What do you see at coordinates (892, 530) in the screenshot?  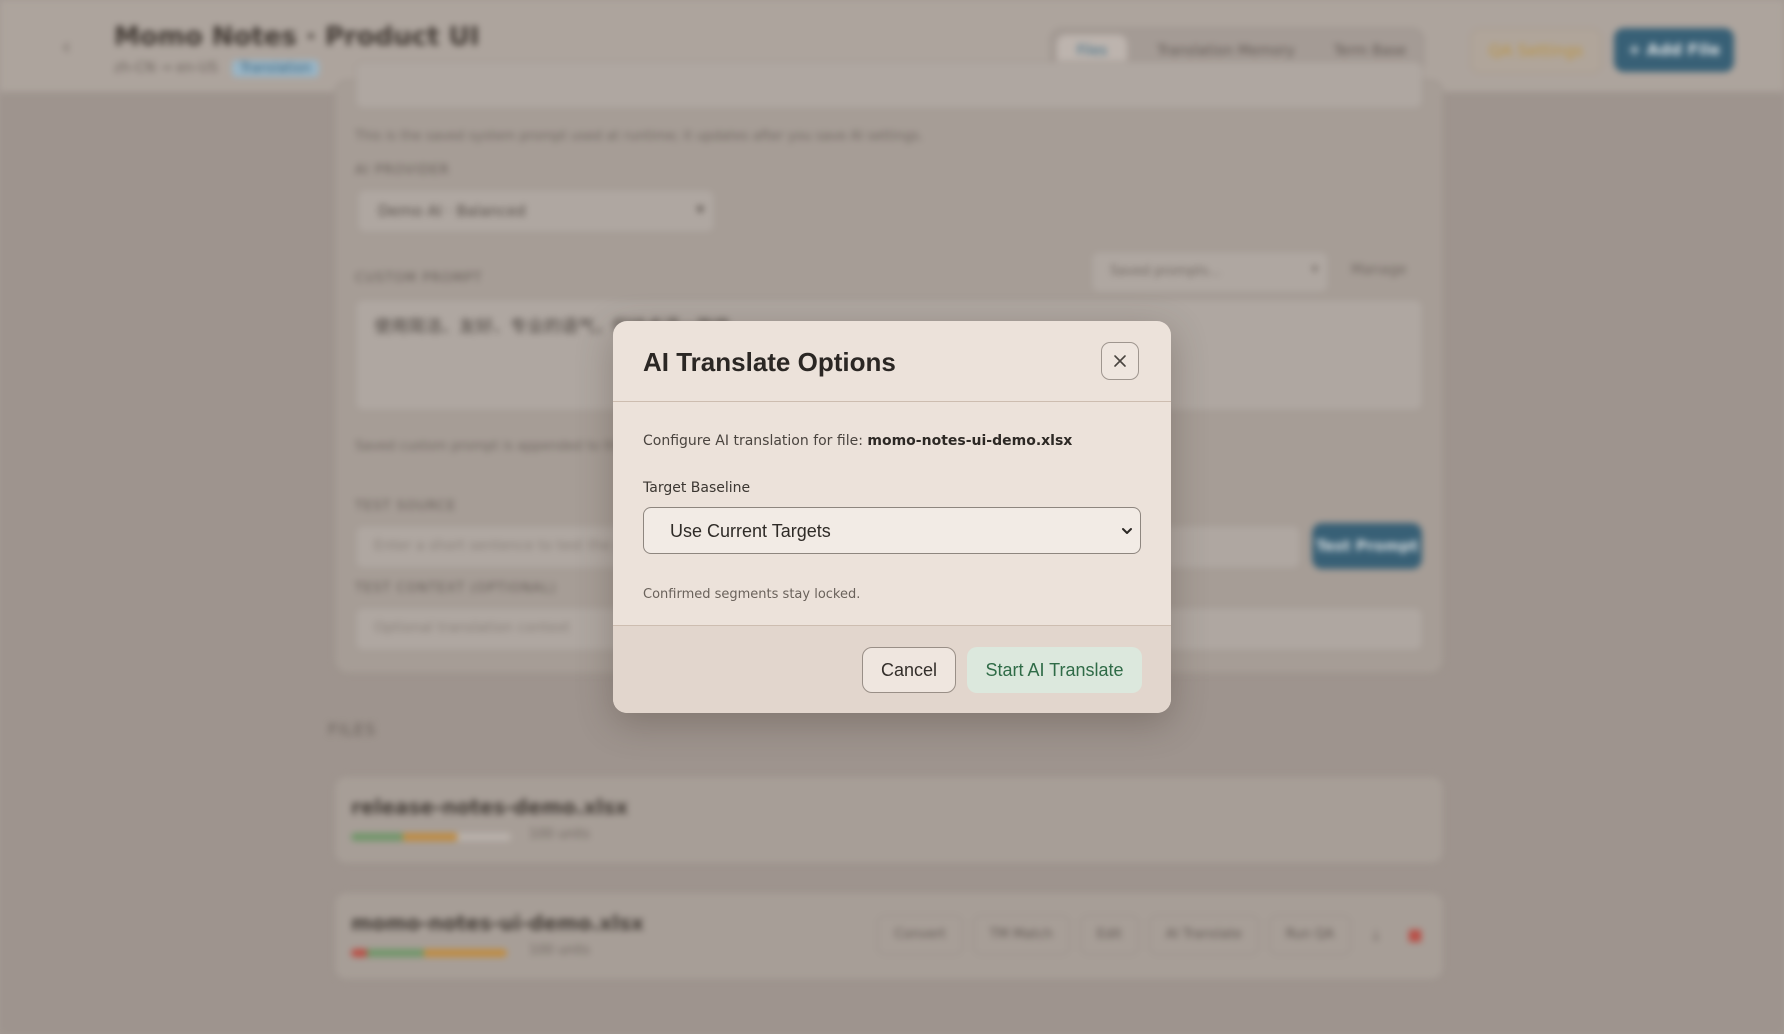 I see `target-baseline-select: Use Current Targets` at bounding box center [892, 530].